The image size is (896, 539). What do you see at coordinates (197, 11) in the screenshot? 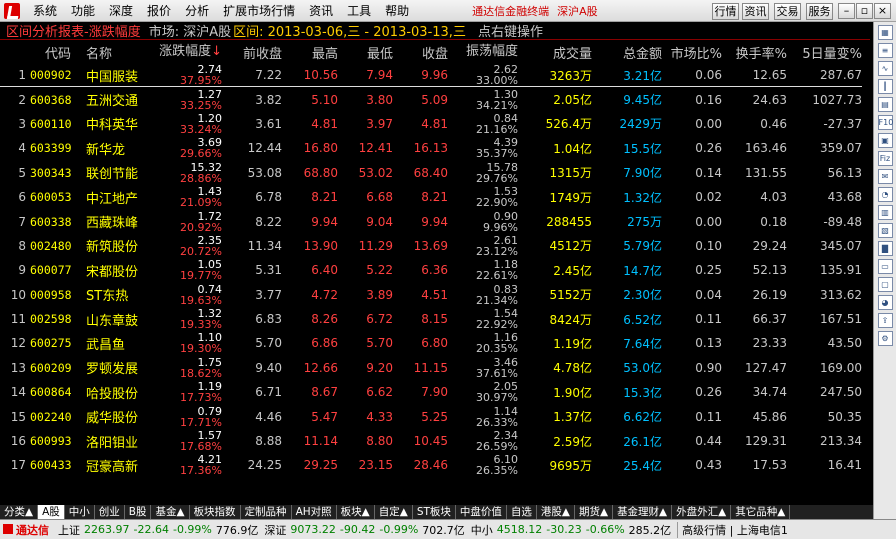
I see `menu-analysis: 分析` at bounding box center [197, 11].